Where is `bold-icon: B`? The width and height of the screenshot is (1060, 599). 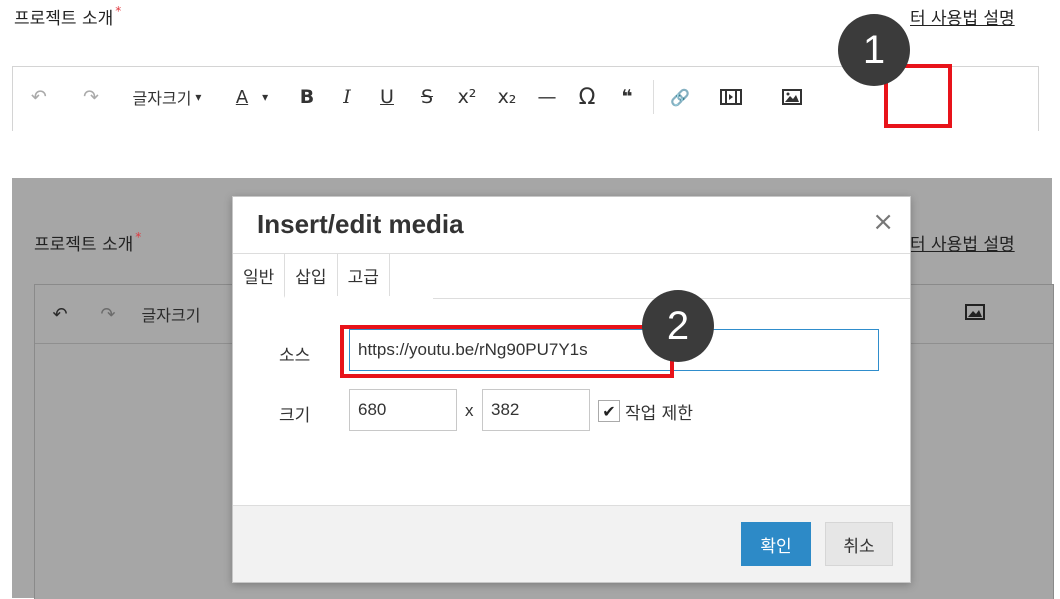
bold-icon: B is located at coordinates (307, 97).